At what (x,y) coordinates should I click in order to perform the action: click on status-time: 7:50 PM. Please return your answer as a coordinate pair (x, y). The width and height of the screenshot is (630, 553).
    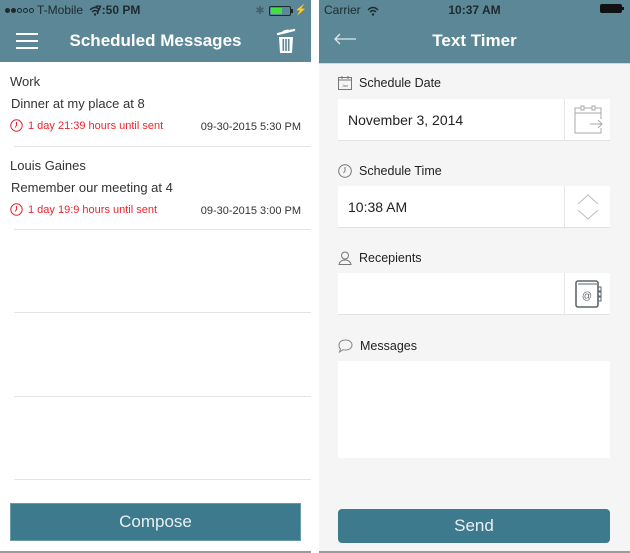
    Looking at the image, I should click on (118, 10).